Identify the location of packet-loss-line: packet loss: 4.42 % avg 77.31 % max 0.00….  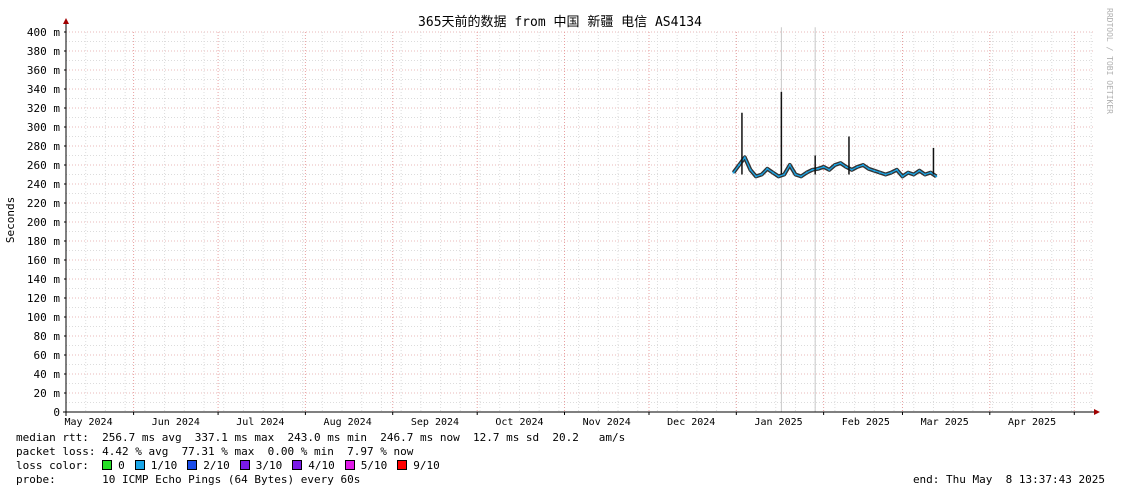
(215, 451).